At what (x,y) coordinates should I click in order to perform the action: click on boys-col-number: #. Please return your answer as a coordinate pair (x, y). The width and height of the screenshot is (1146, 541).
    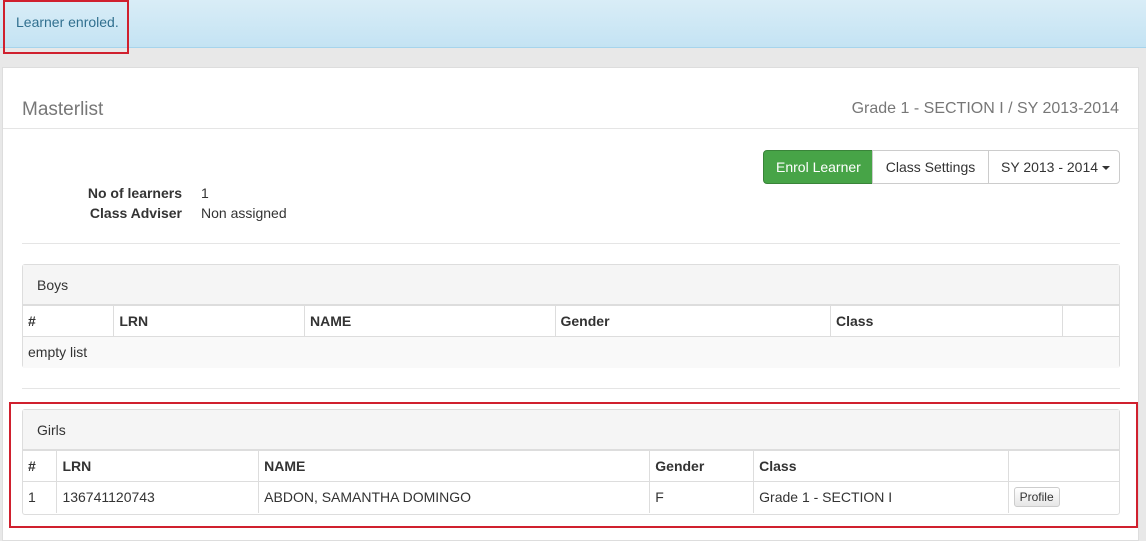
    Looking at the image, I should click on (69, 321).